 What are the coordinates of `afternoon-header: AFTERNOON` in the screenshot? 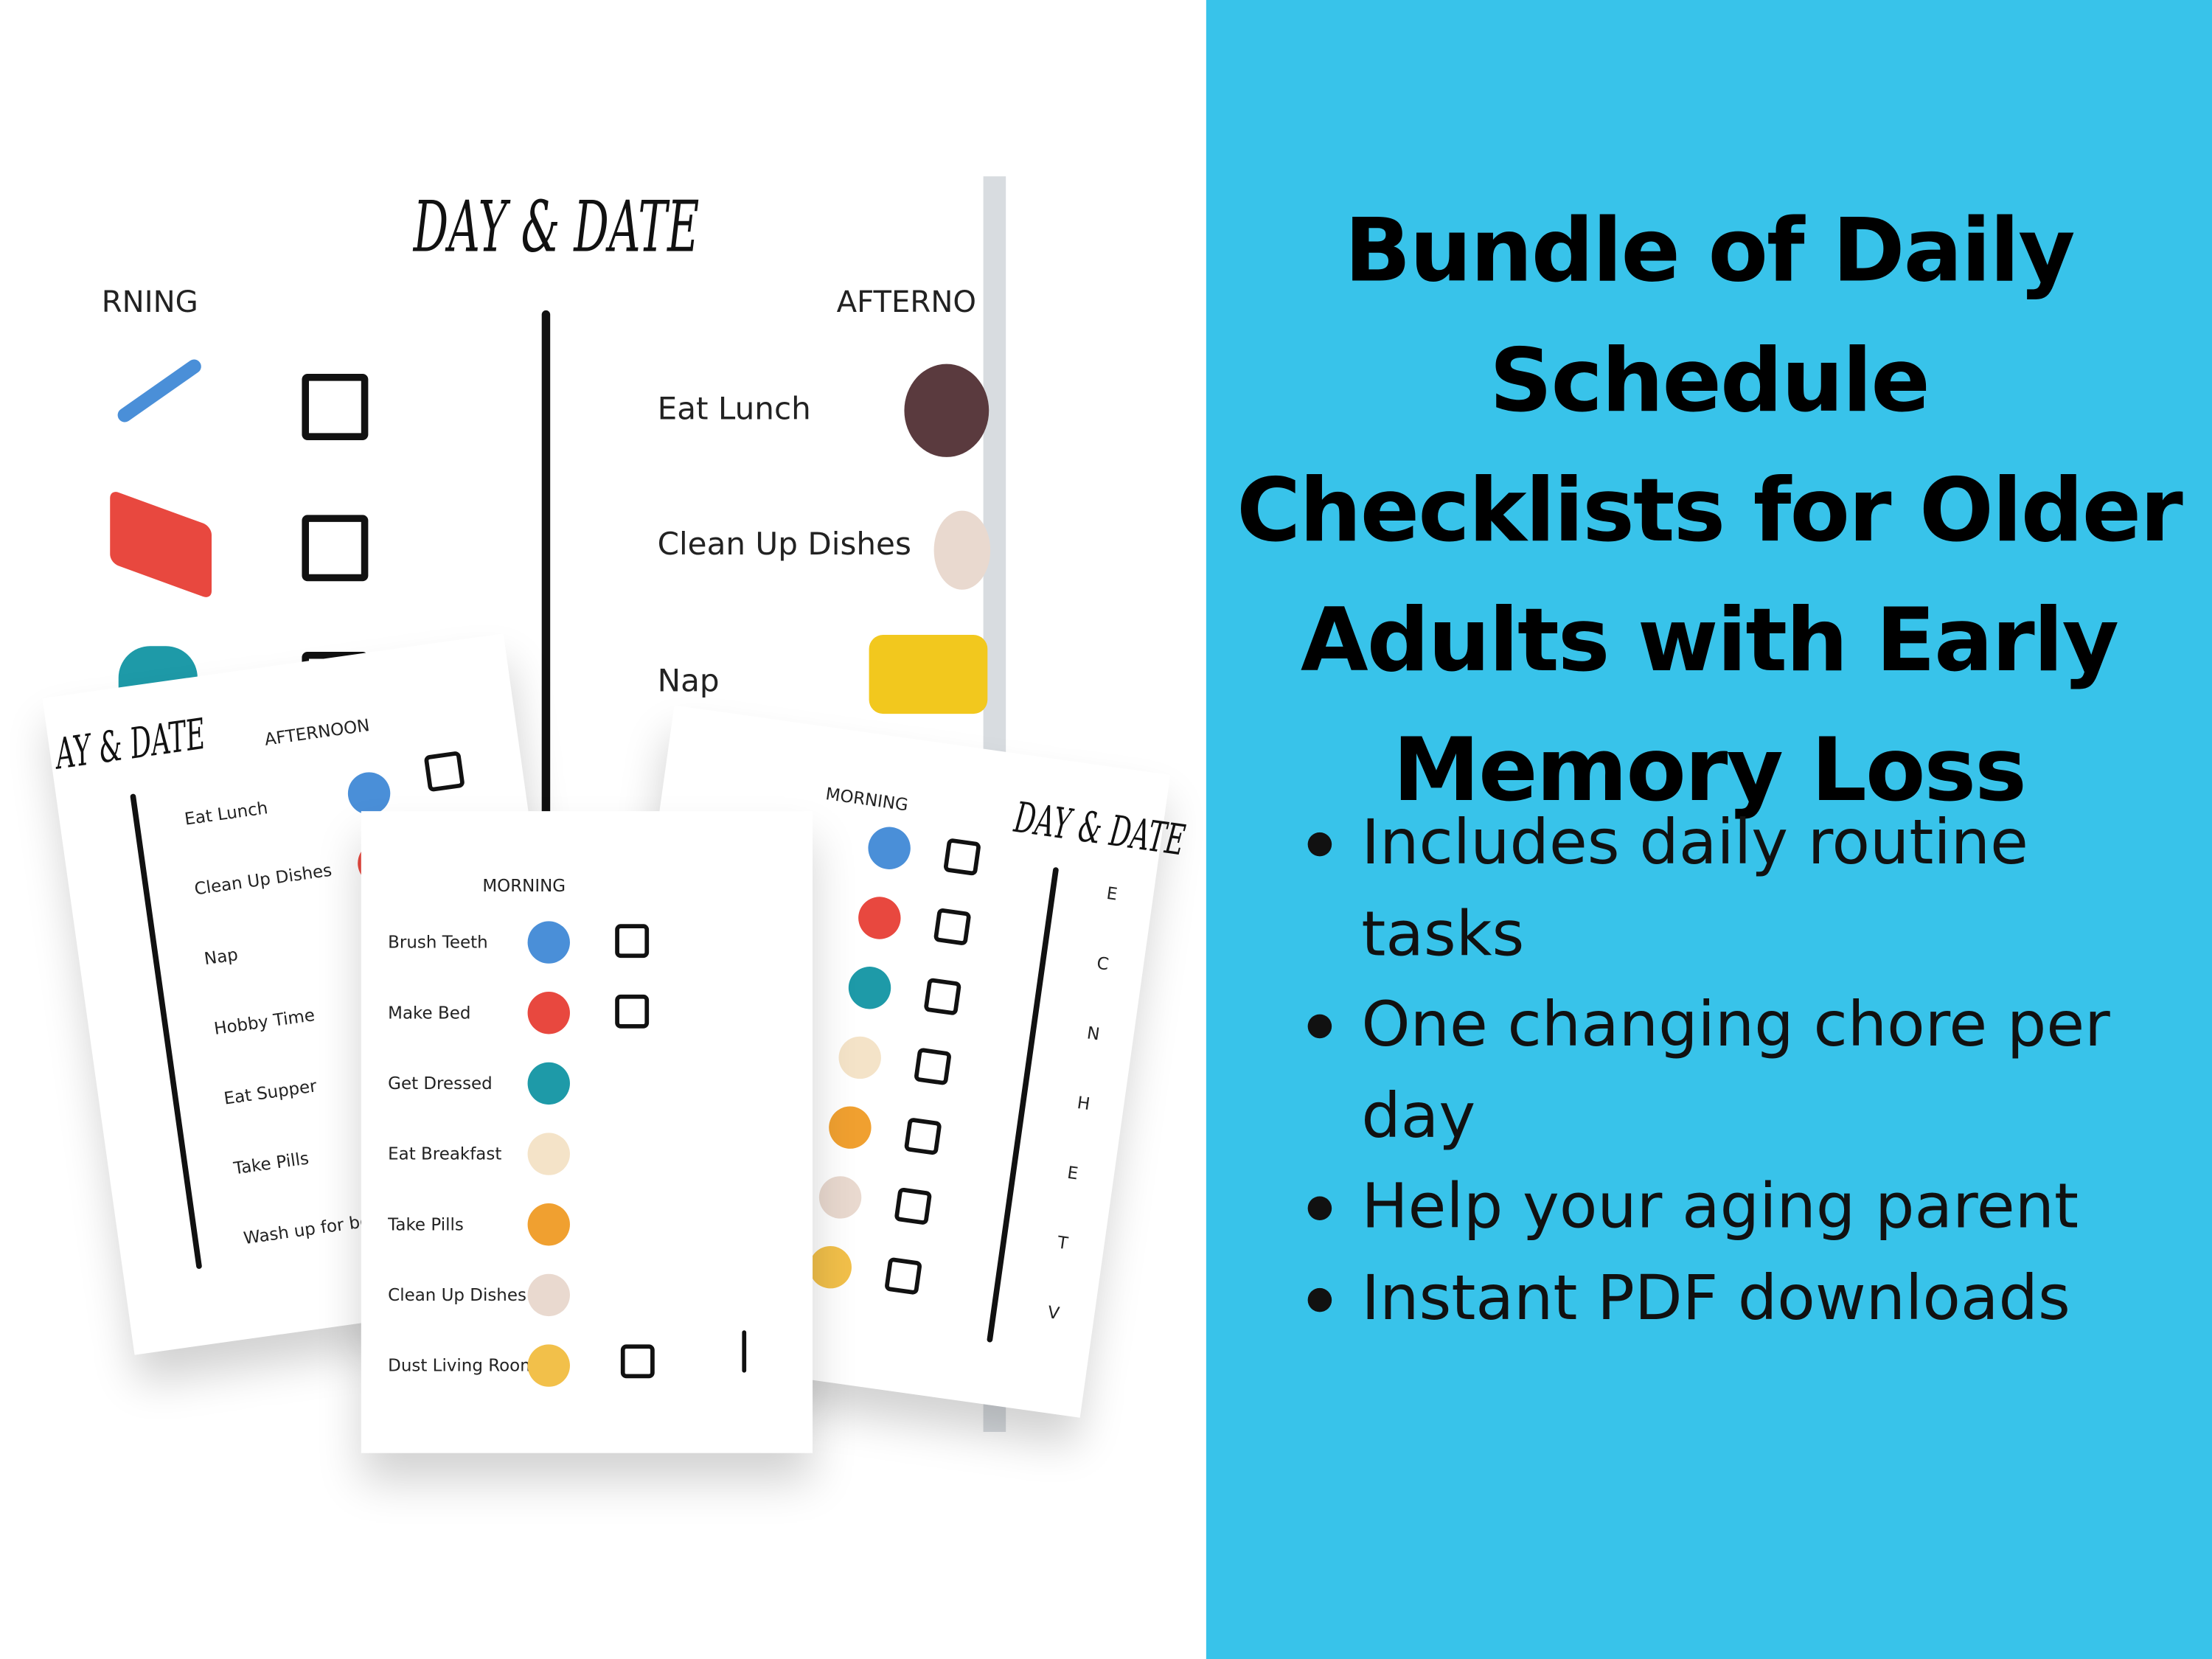 It's located at (317, 732).